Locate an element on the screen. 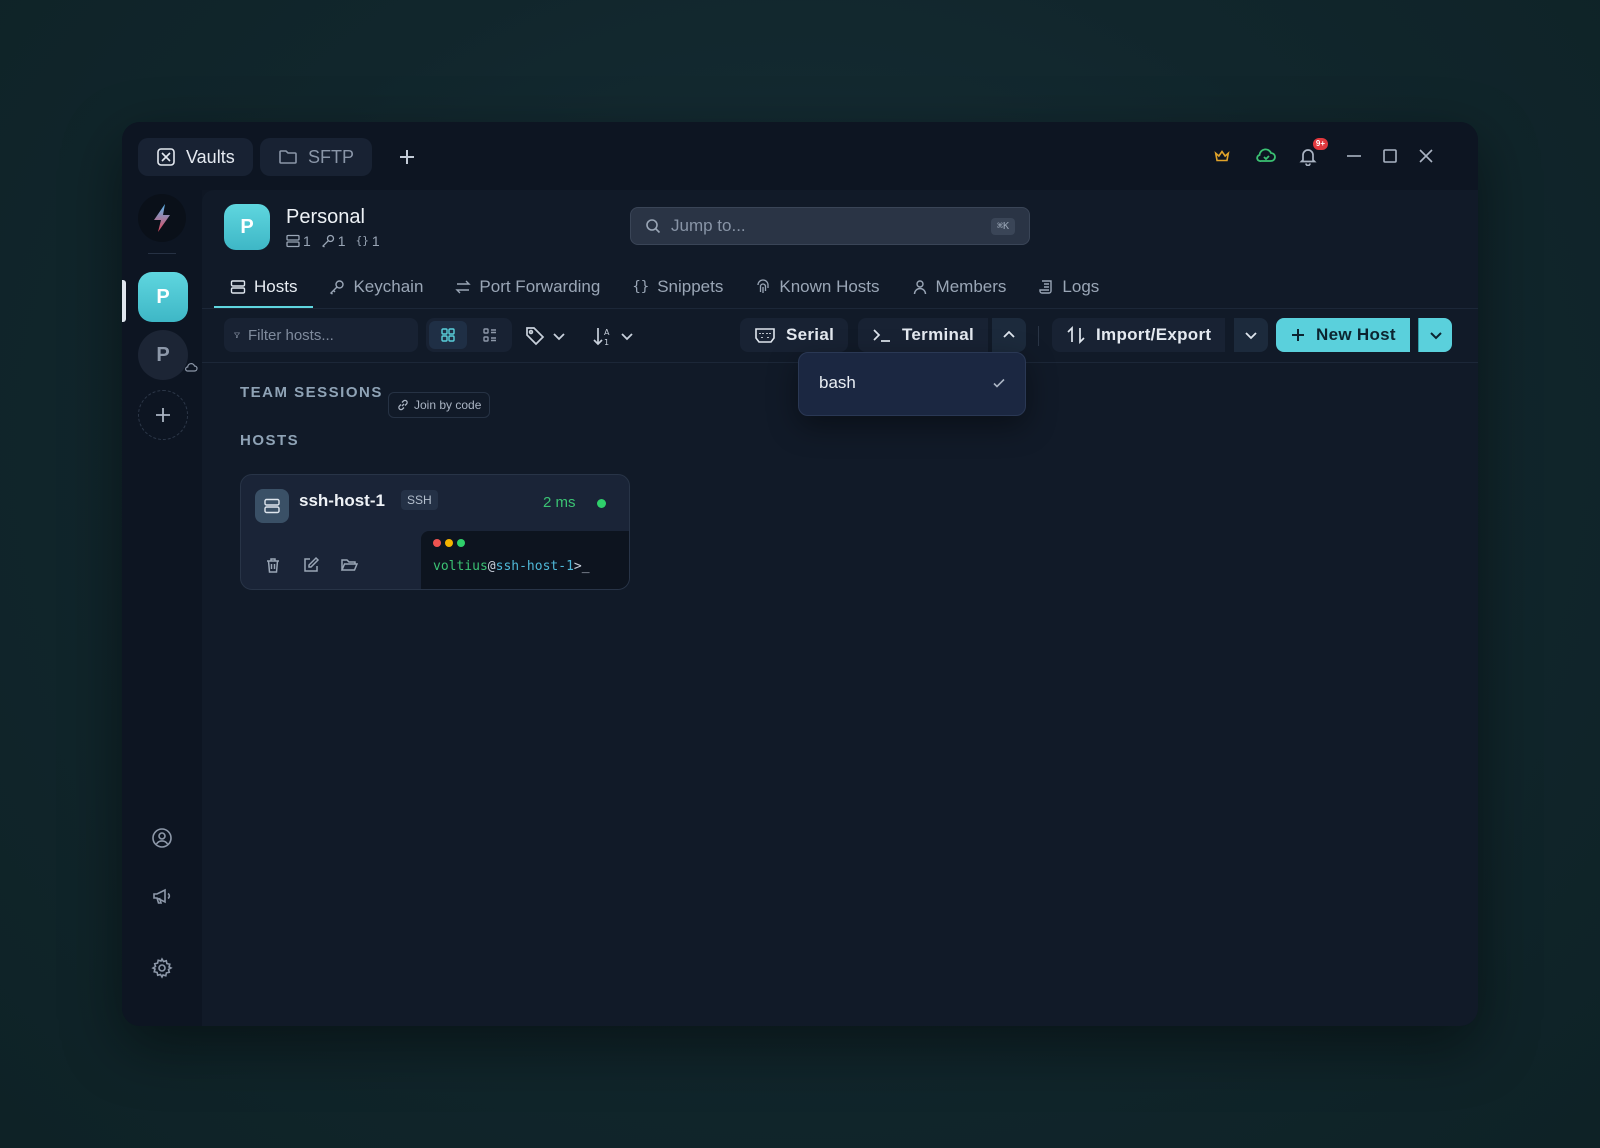 This screenshot has height=1148, width=1600. tab-label: Snippets is located at coordinates (690, 286).